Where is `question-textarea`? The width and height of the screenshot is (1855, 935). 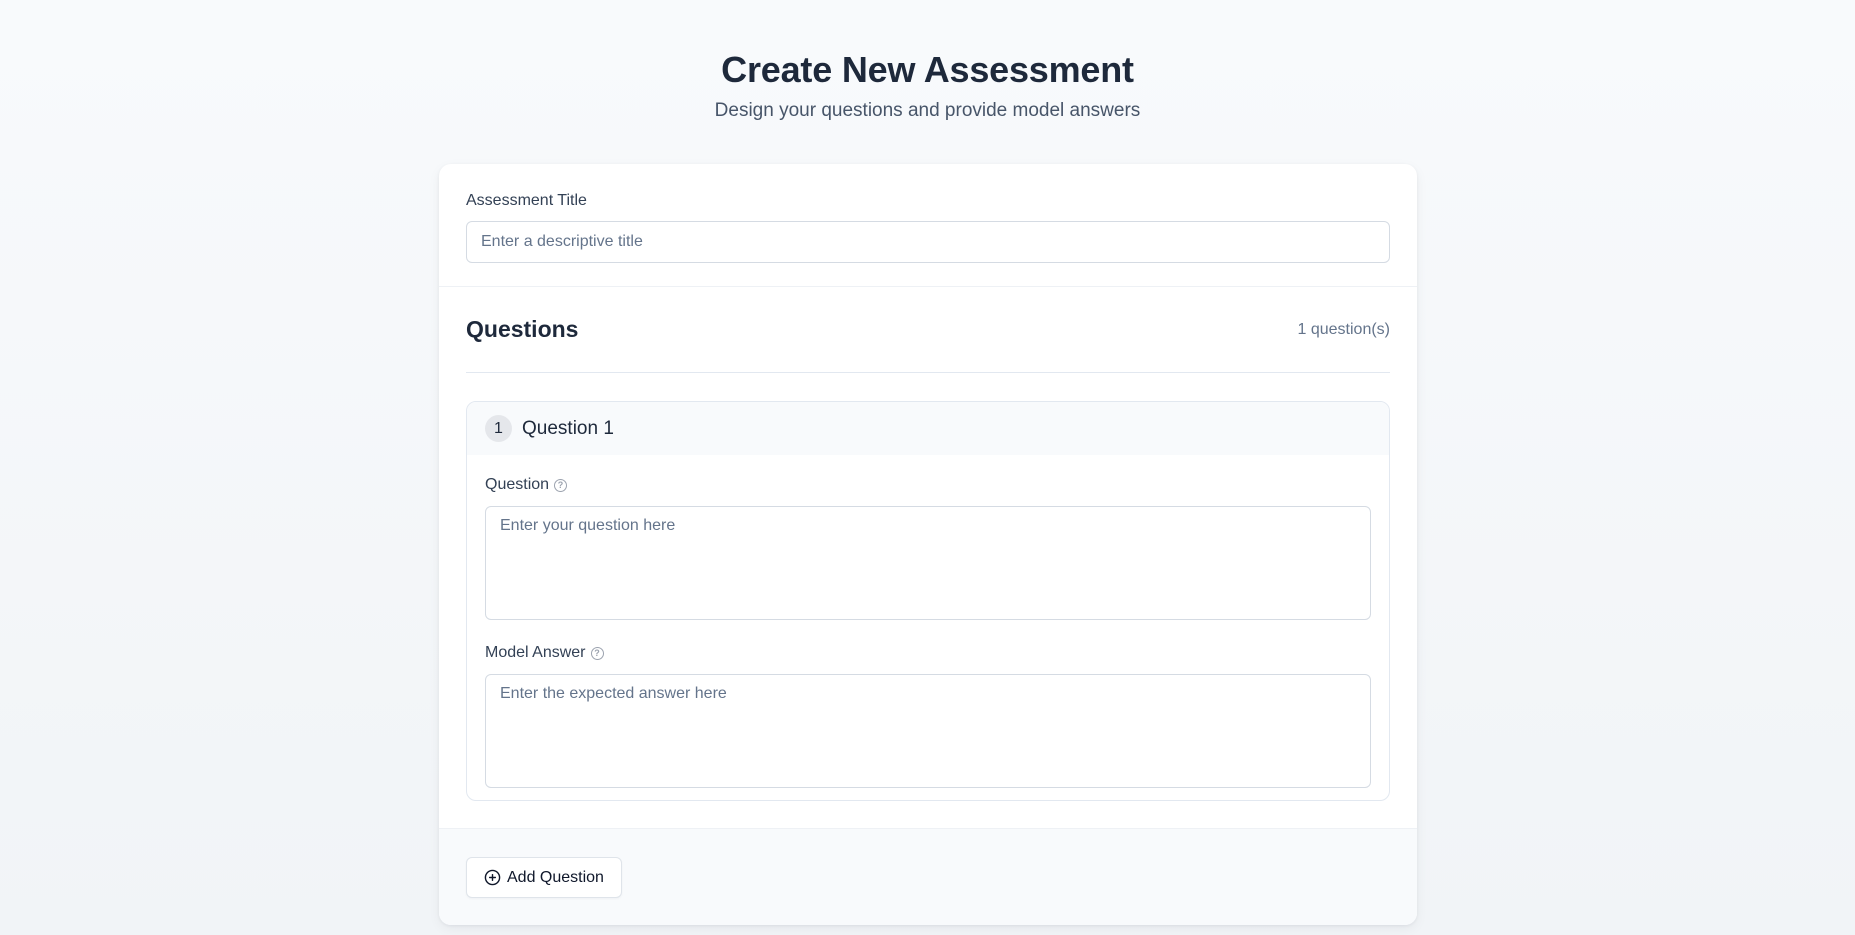
question-textarea is located at coordinates (928, 563).